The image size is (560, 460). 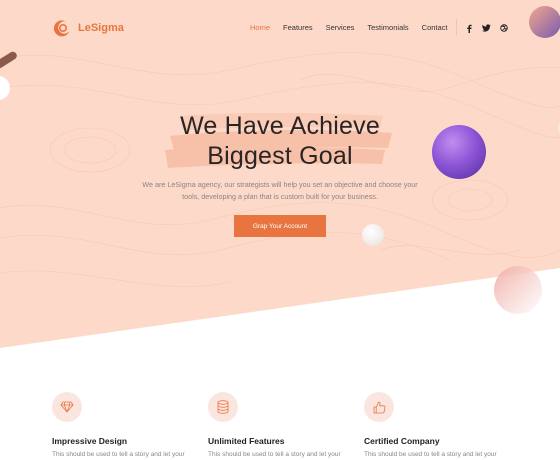 I want to click on feature-title: Impressive Design, so click(x=90, y=441).